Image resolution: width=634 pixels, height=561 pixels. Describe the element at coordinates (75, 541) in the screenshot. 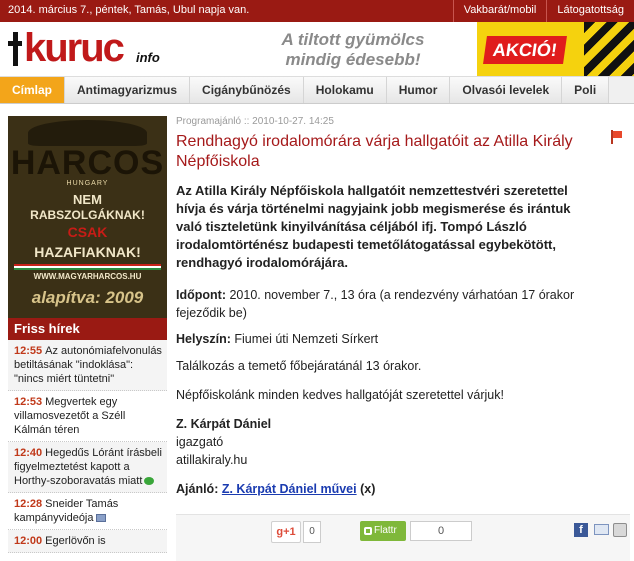

I see `news-text: Egerlövőn is` at that location.